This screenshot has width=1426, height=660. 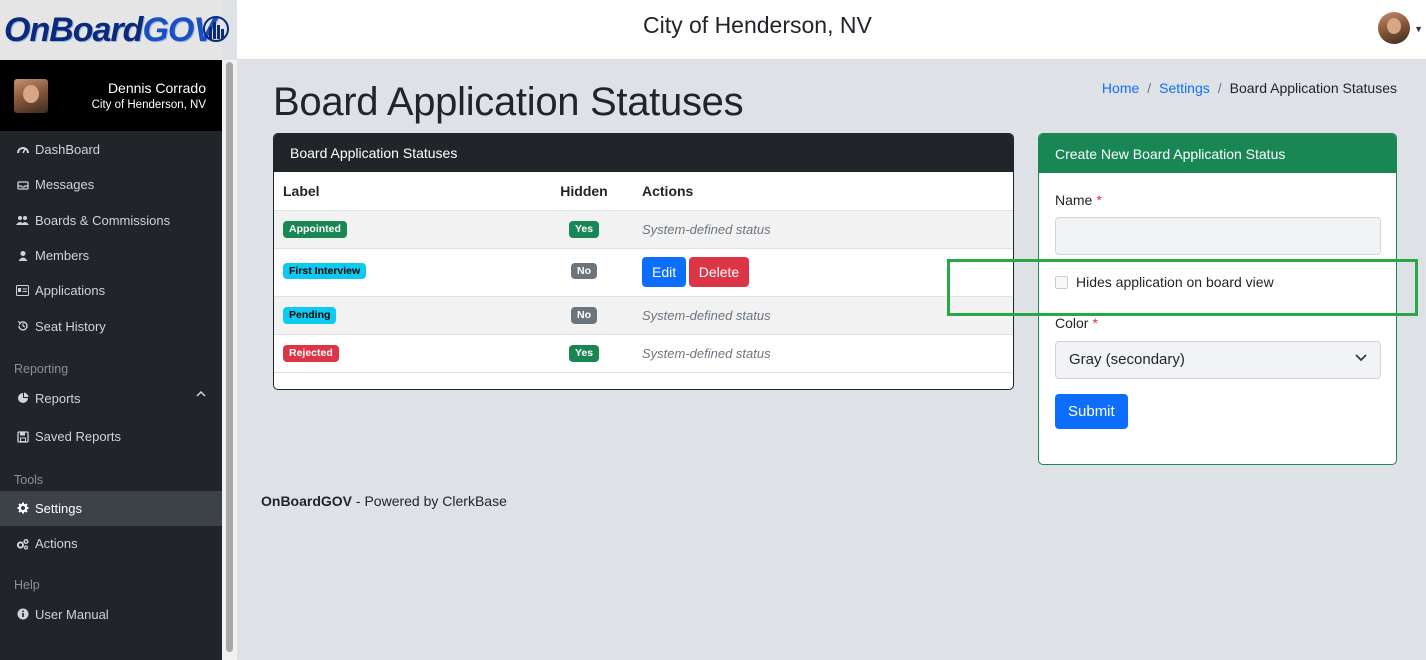 What do you see at coordinates (111, 290) in the screenshot?
I see `sidebar-item-applications: Applications` at bounding box center [111, 290].